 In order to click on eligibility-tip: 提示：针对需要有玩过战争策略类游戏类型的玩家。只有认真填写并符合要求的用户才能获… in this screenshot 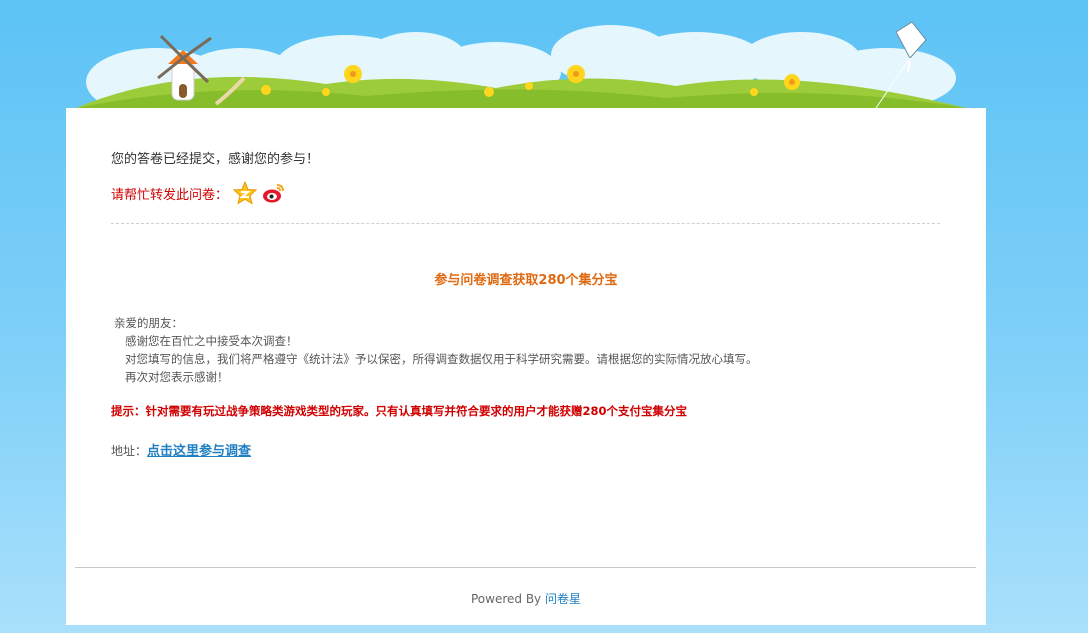, I will do `click(399, 411)`.